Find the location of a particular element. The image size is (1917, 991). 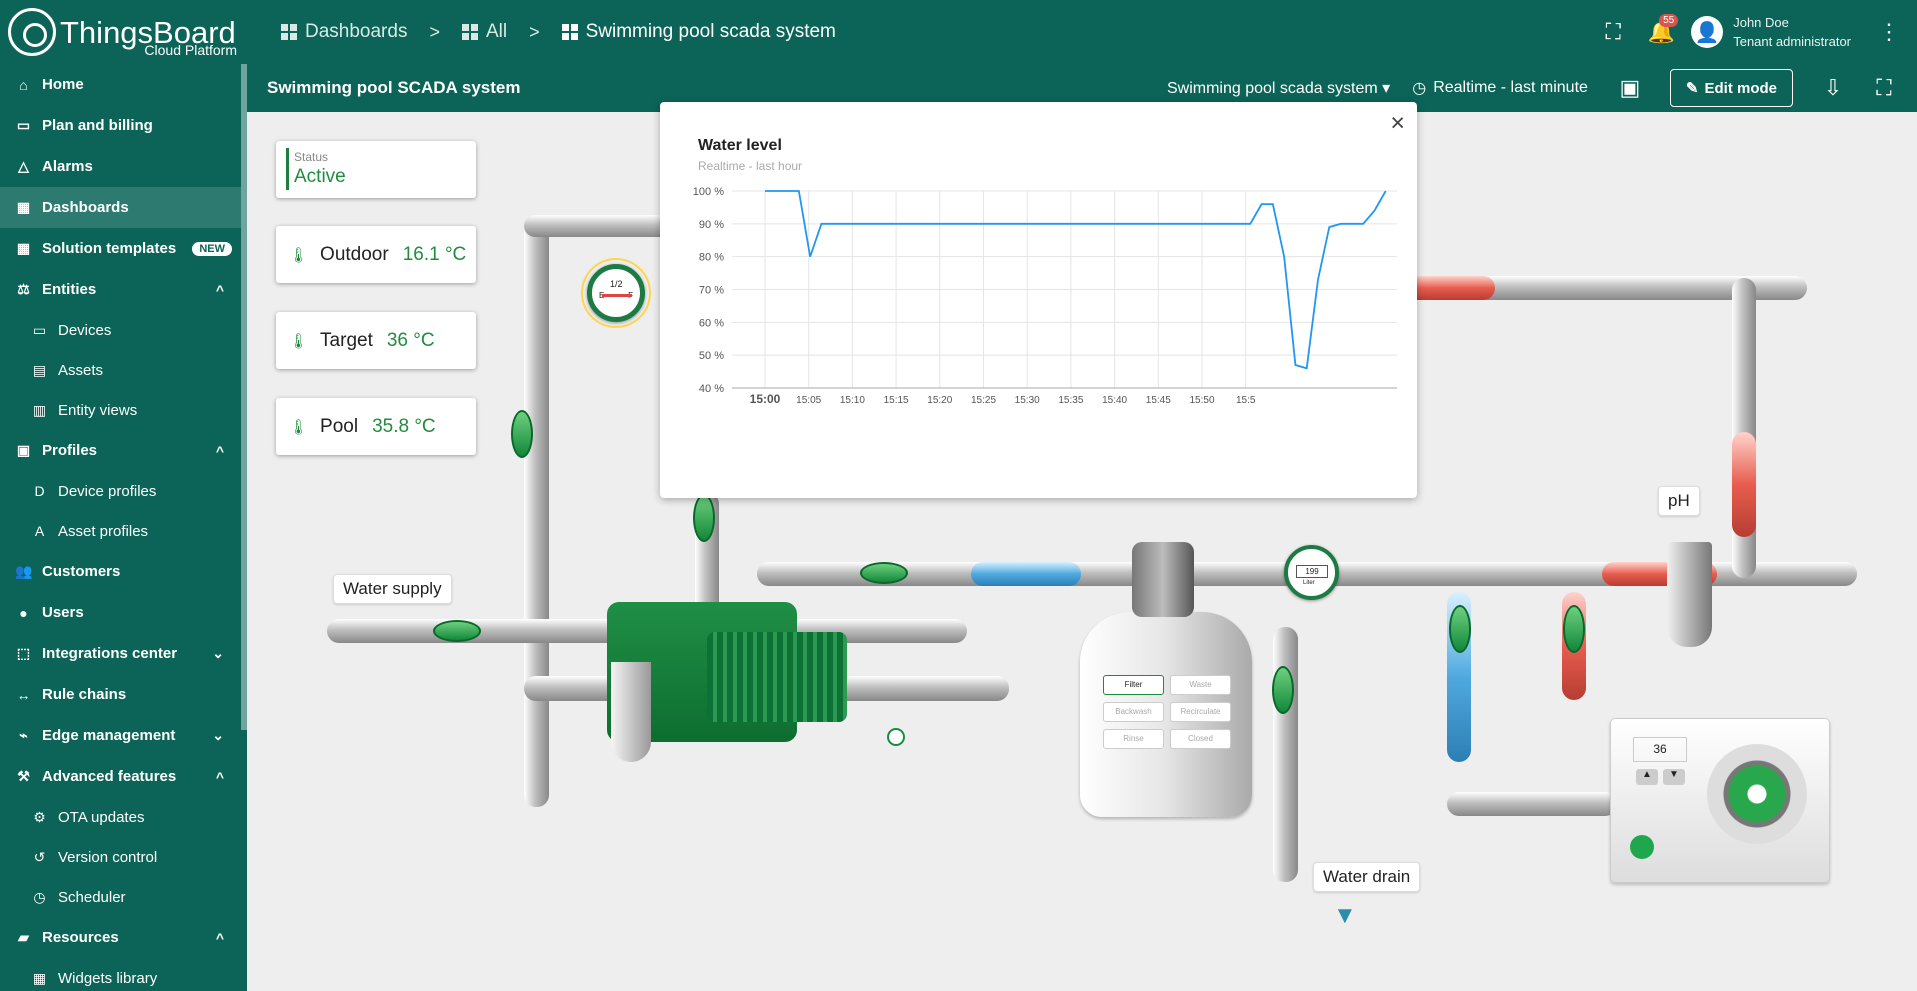

user-menu: 👤 John Doe Tenant administrator is located at coordinates (1771, 32).